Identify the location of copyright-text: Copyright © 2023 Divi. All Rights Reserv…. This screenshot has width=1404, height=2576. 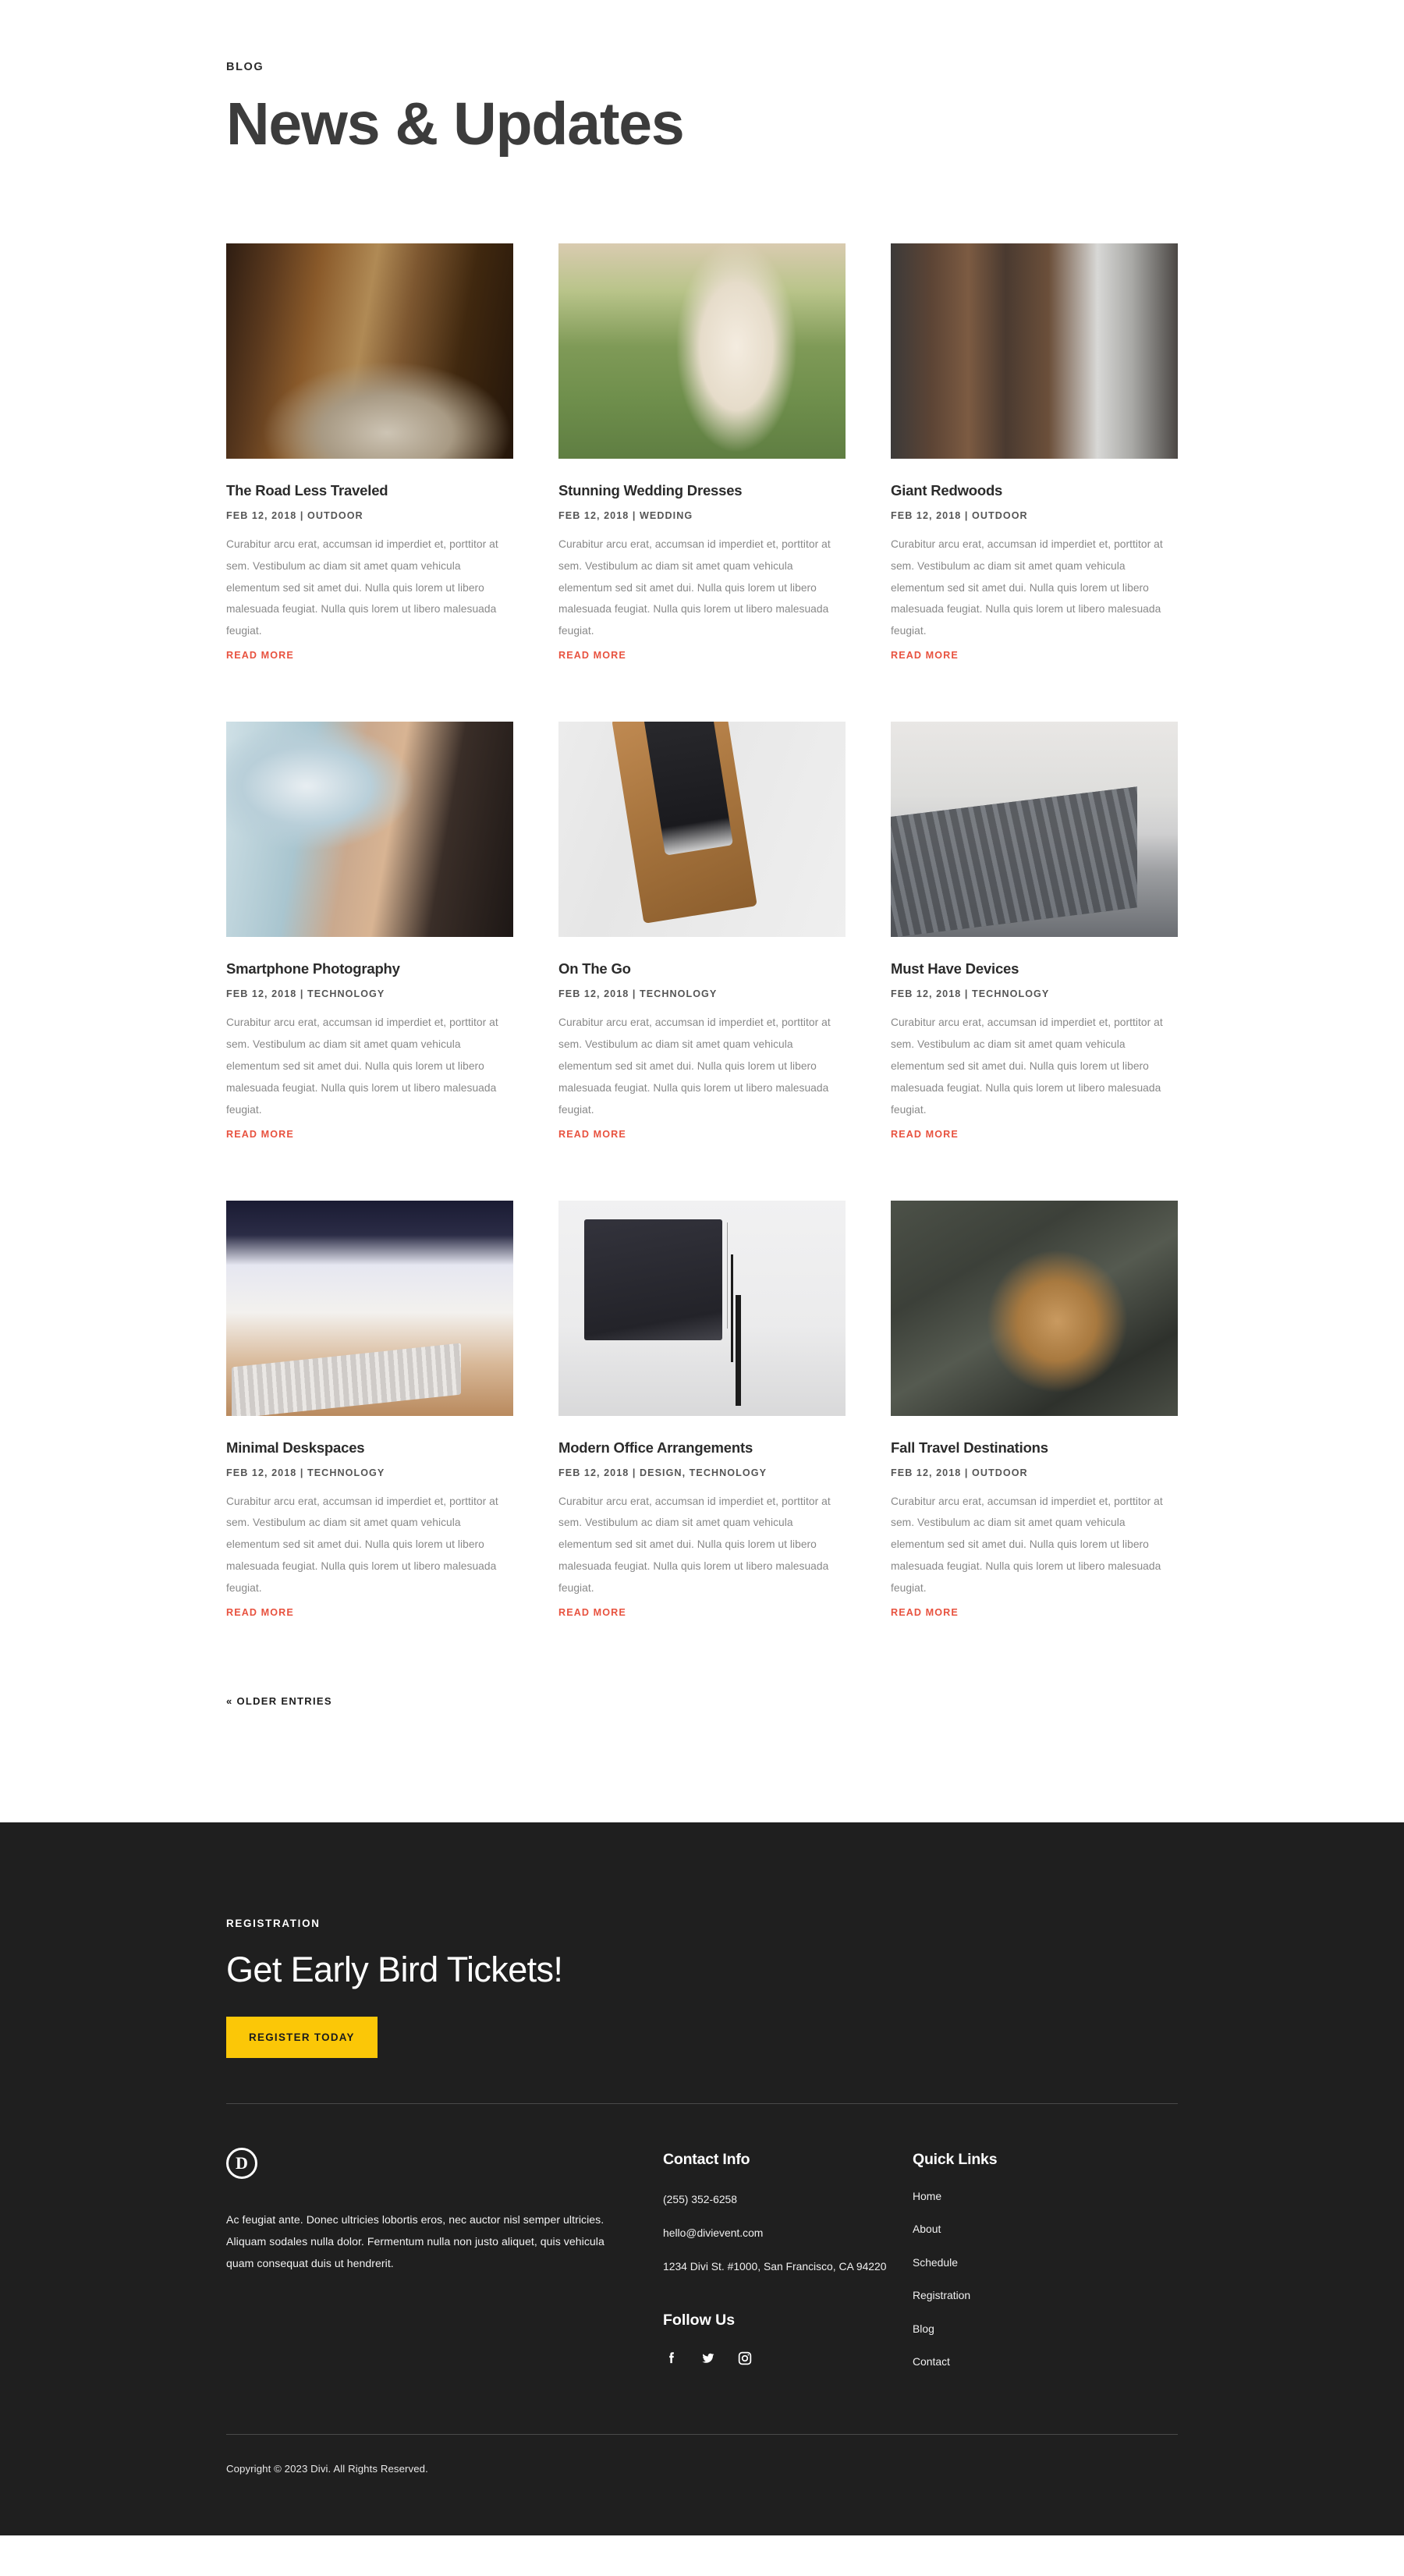
(327, 2469).